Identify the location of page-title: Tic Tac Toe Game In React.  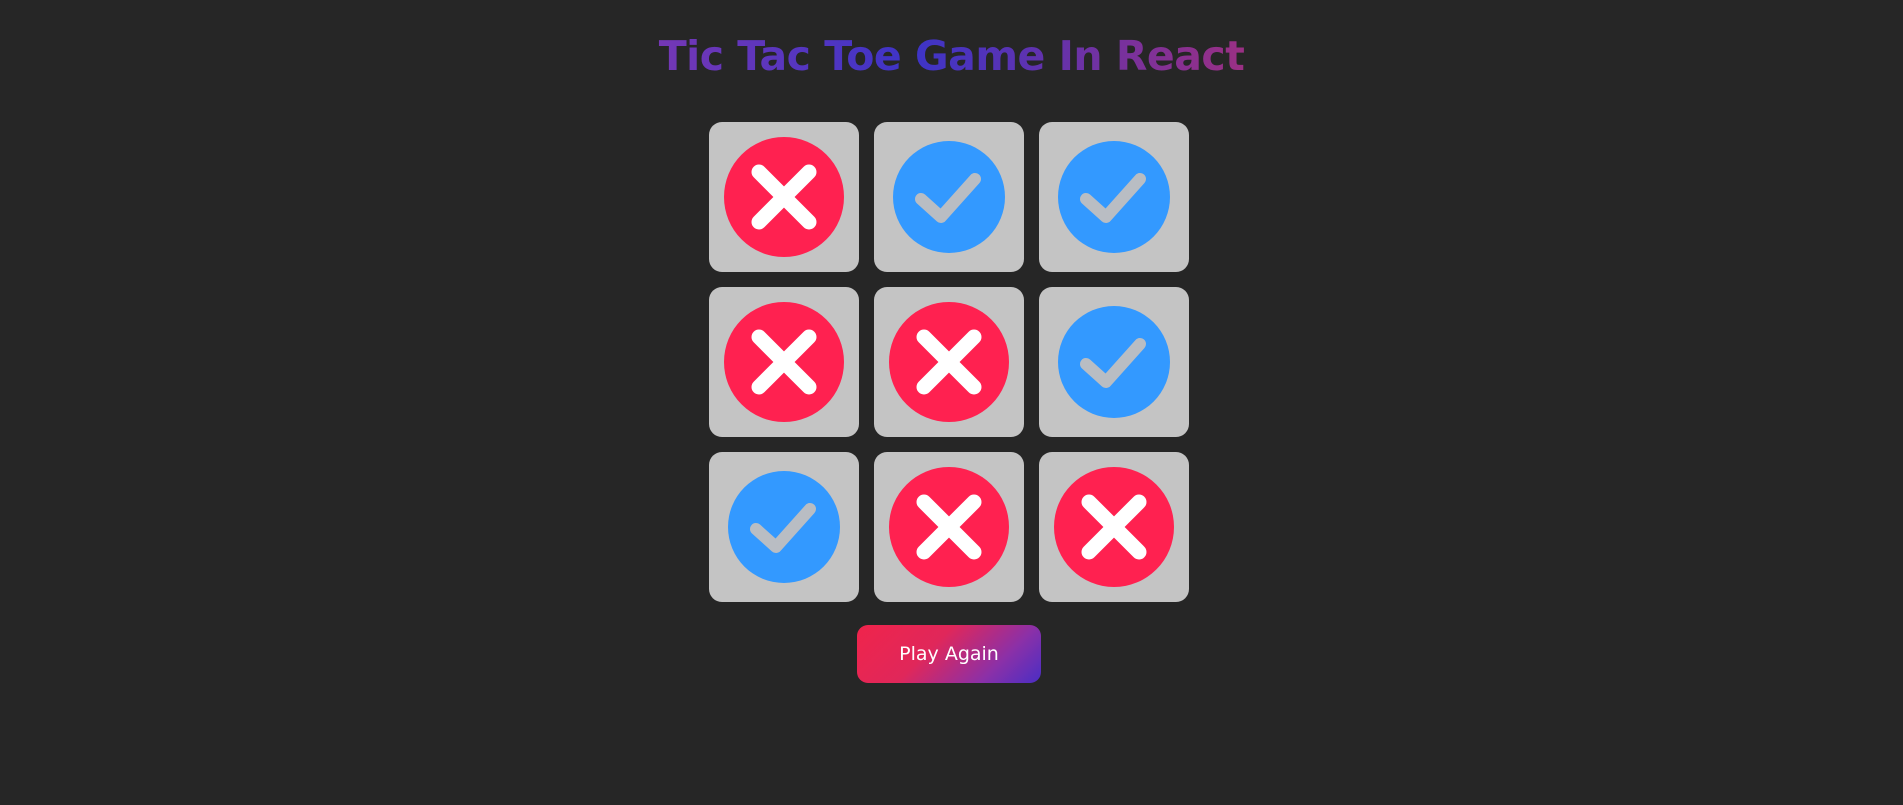
(951, 56).